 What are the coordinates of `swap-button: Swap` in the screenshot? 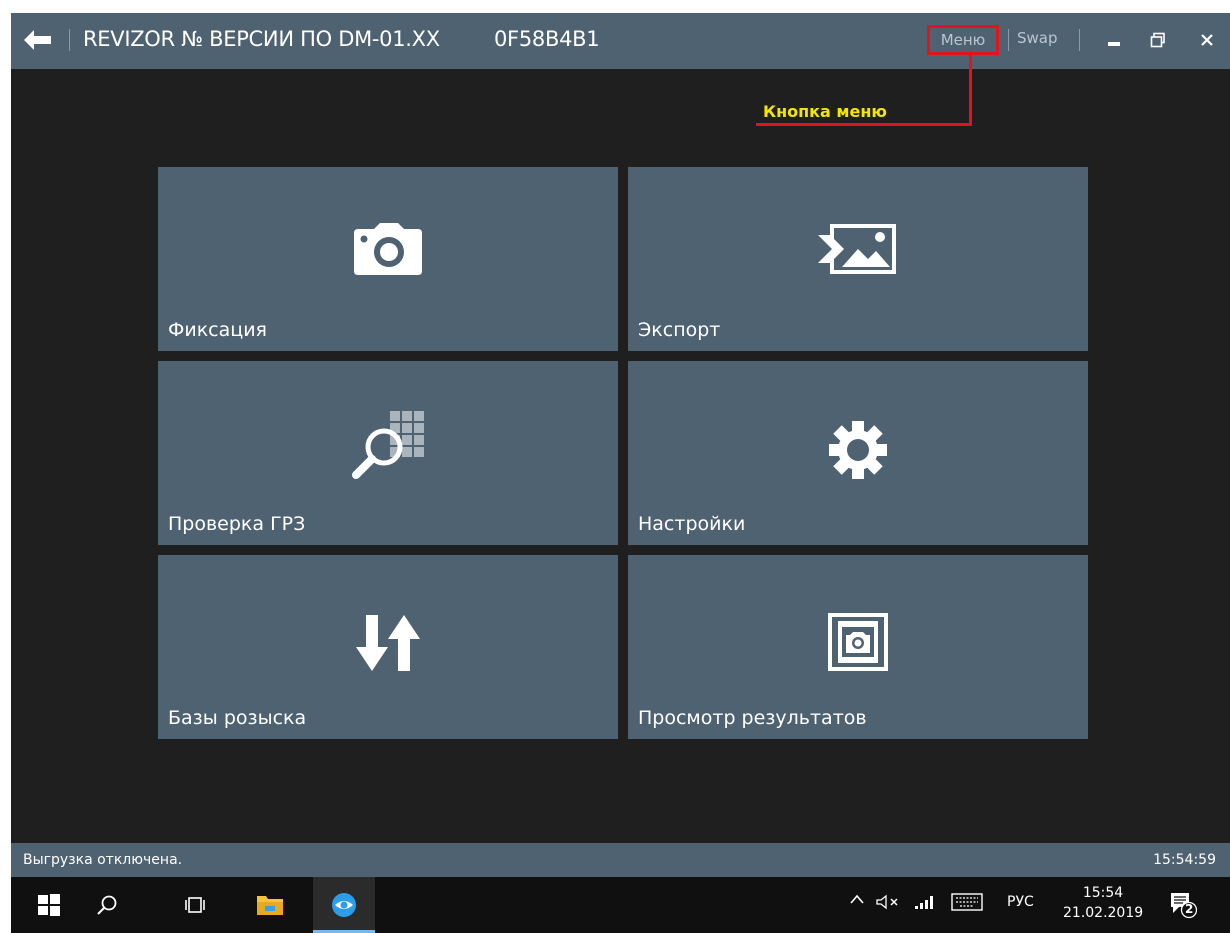 It's located at (1037, 38).